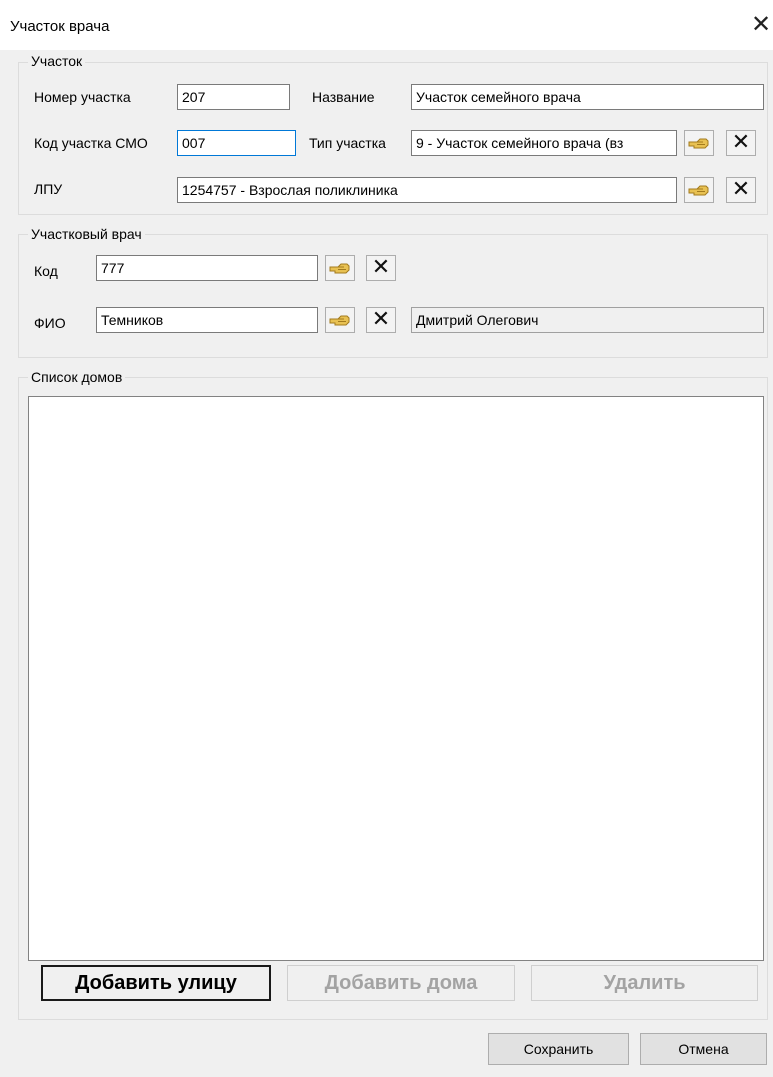 The image size is (773, 1077). What do you see at coordinates (236, 143) in the screenshot?
I see `smo-code-input: 007` at bounding box center [236, 143].